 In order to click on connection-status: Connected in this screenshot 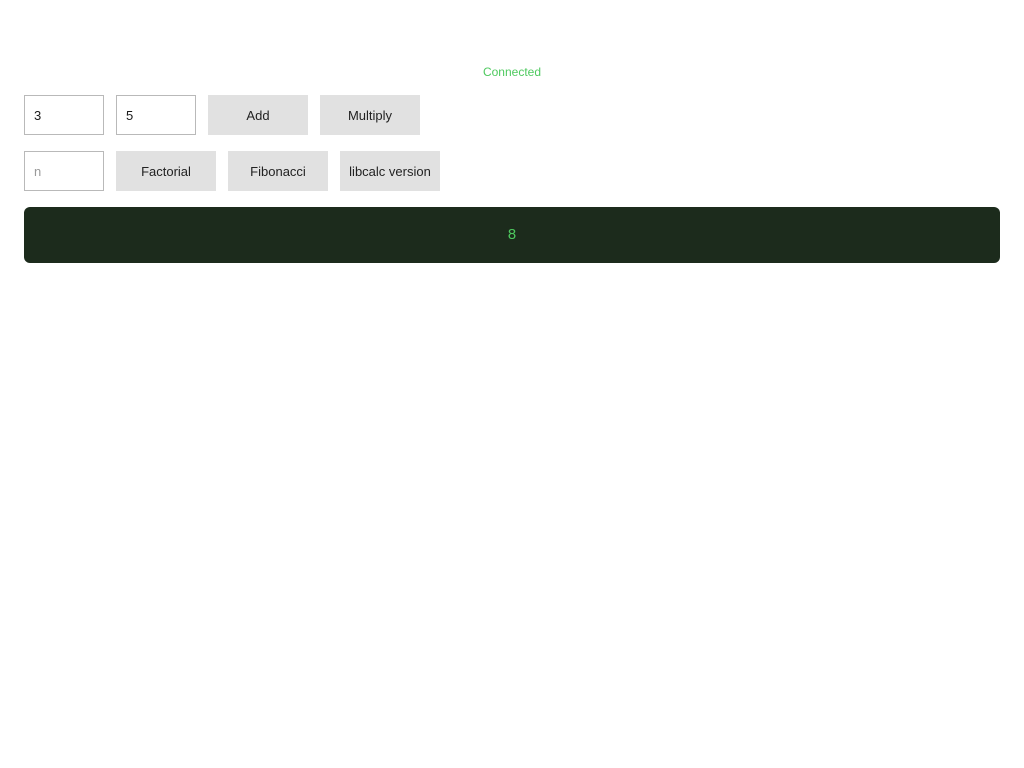, I will do `click(512, 72)`.